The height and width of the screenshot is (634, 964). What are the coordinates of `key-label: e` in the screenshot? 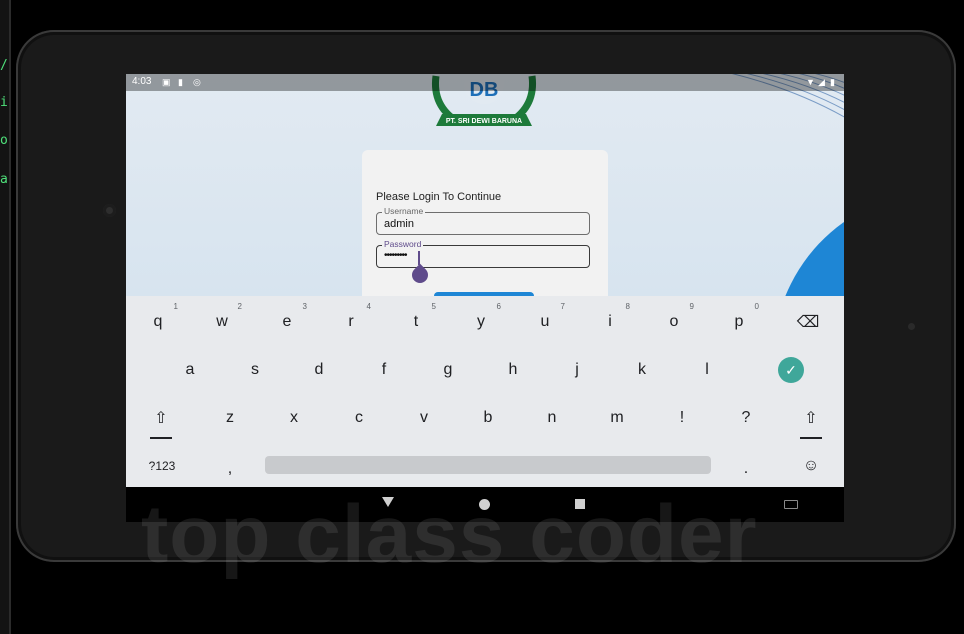 It's located at (287, 321).